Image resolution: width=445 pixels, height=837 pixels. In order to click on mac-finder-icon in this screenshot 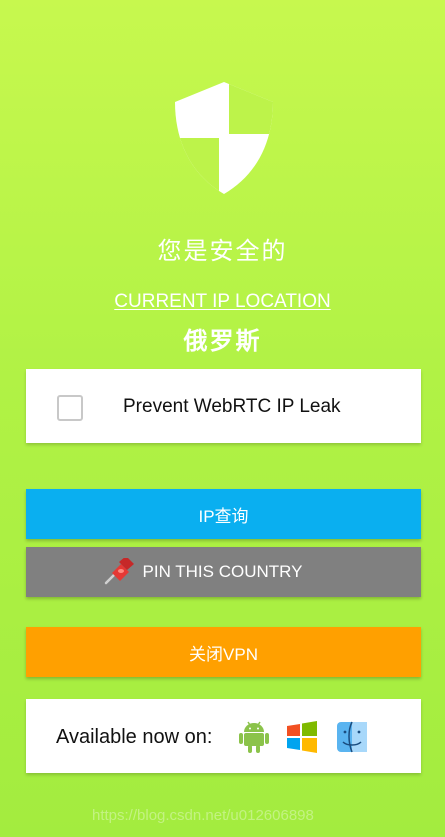, I will do `click(352, 737)`.